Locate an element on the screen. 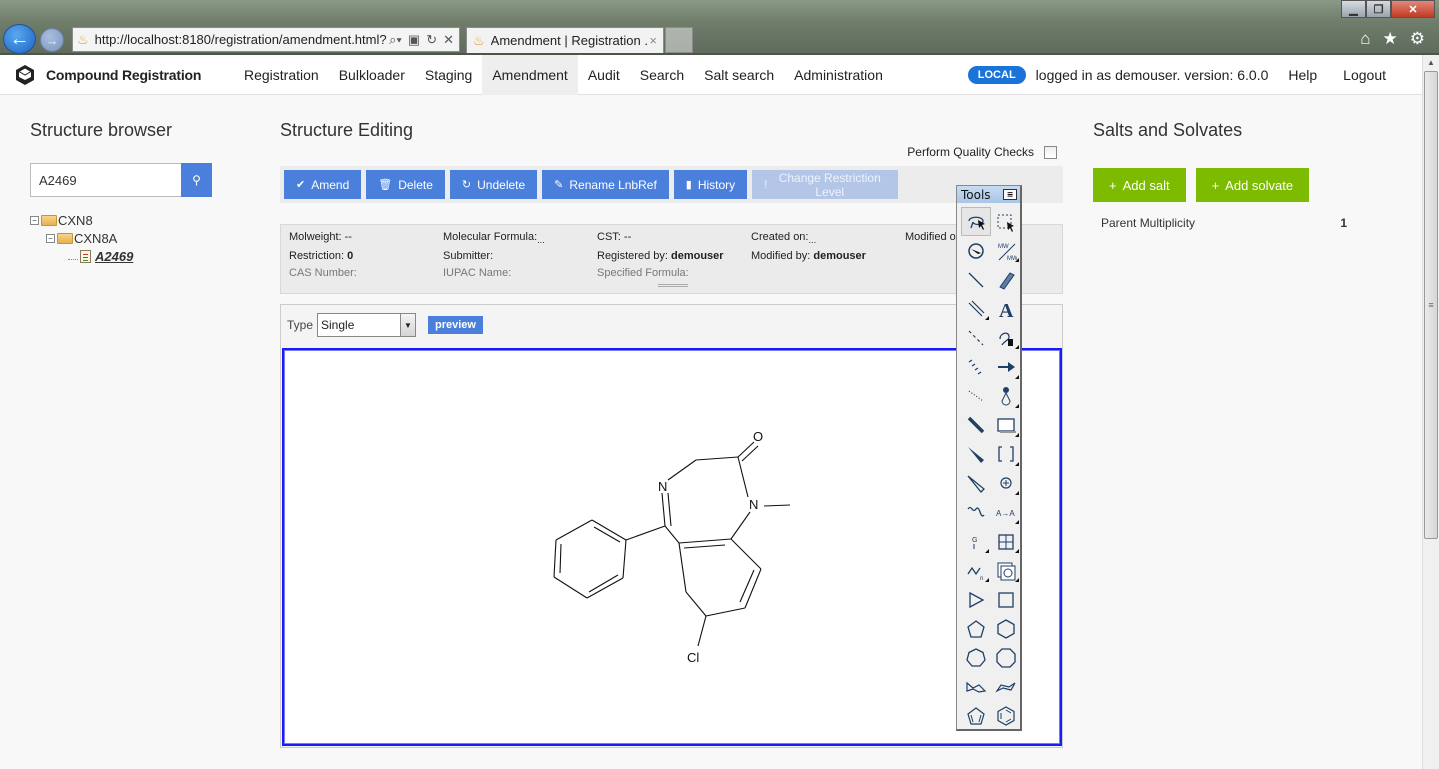 This screenshot has width=1439, height=769. help-link: Help is located at coordinates (1302, 75).